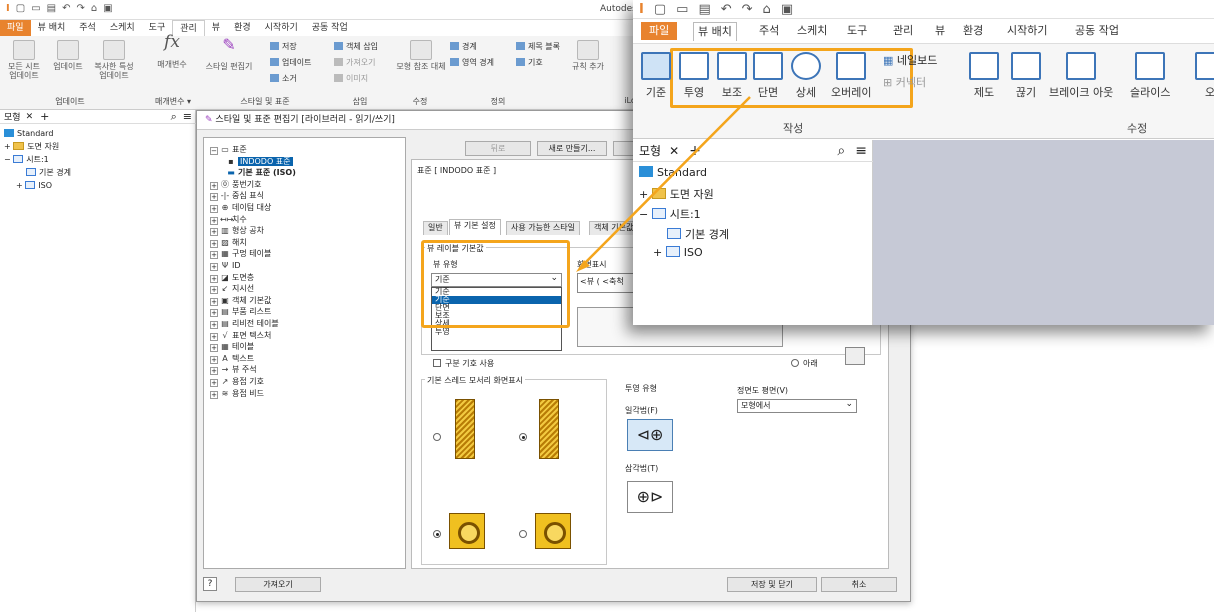 This screenshot has width=1214, height=612. What do you see at coordinates (695, 151) in the screenshot?
I see `inset-add-tab-icon: +` at bounding box center [695, 151].